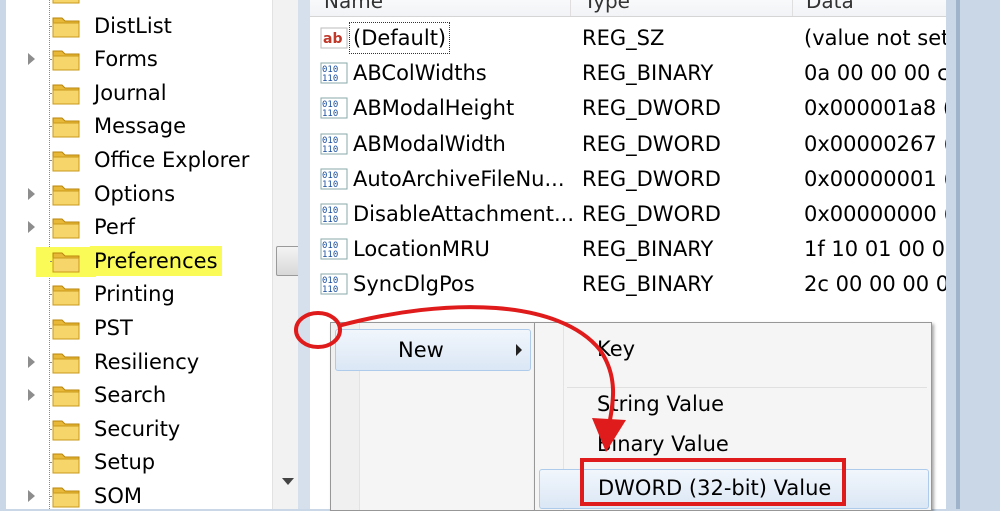  What do you see at coordinates (135, 193) in the screenshot?
I see `tree-item-label: Options` at bounding box center [135, 193].